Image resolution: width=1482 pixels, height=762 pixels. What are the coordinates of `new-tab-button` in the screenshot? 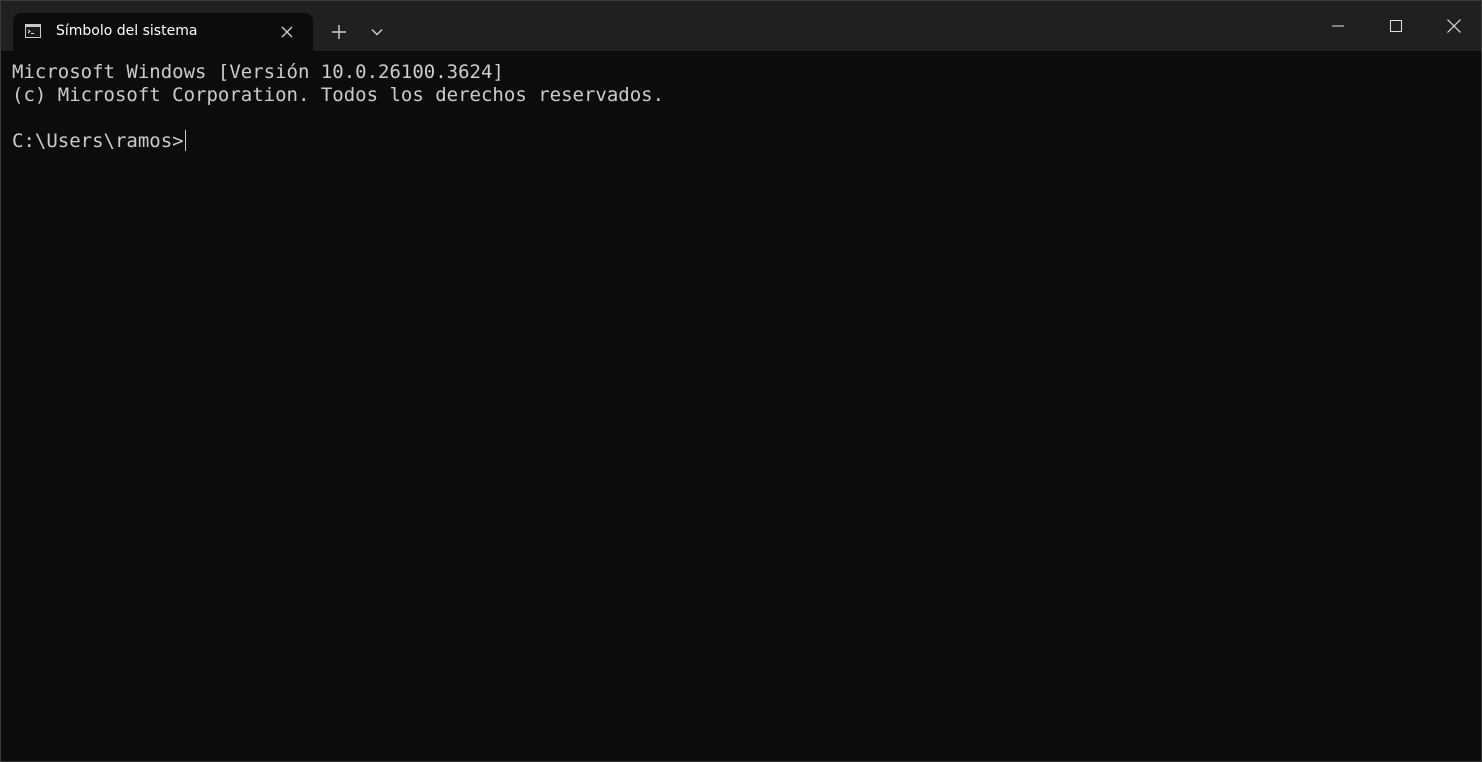 It's located at (339, 32).